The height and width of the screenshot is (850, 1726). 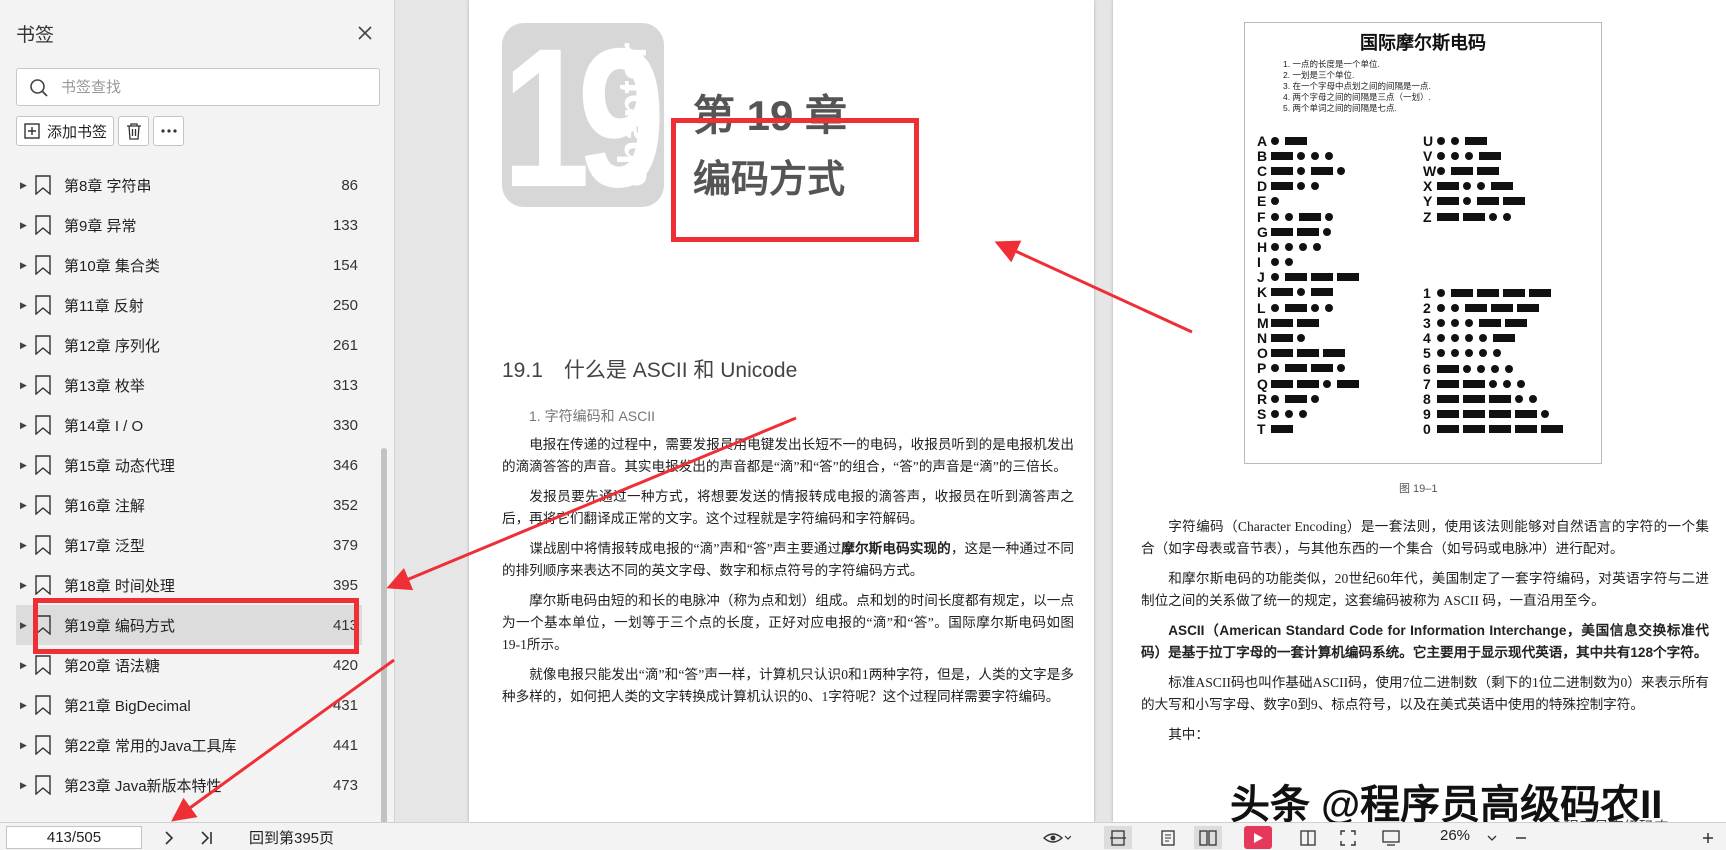 I want to click on morse-character: E, so click(x=1262, y=201).